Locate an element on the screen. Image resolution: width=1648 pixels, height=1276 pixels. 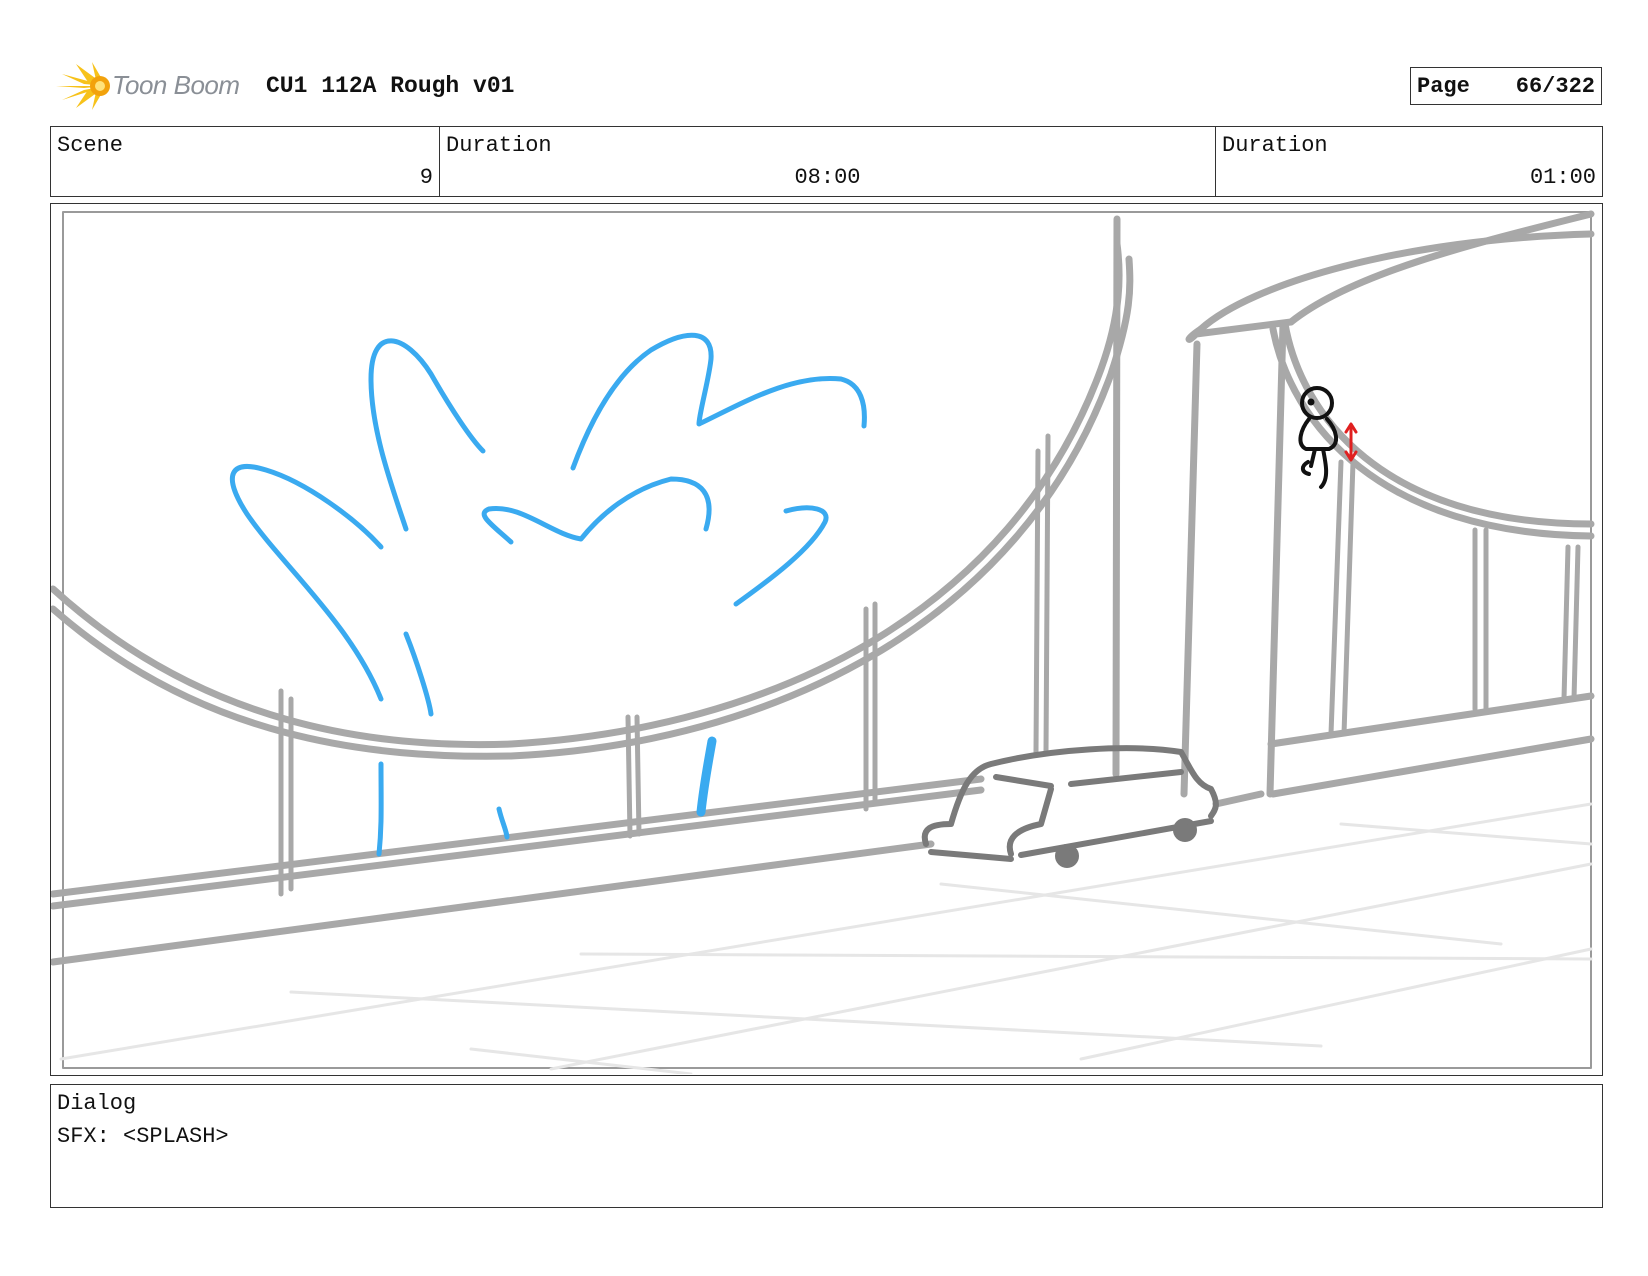
scene-label: Scene is located at coordinates (90, 145).